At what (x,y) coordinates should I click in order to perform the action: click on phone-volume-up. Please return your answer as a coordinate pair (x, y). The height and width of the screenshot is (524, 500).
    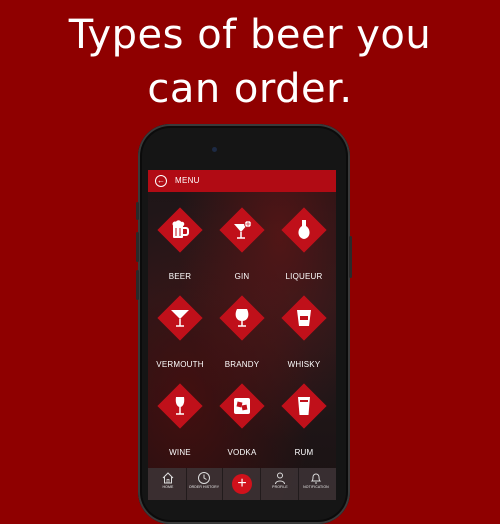
    Looking at the image, I should click on (137, 247).